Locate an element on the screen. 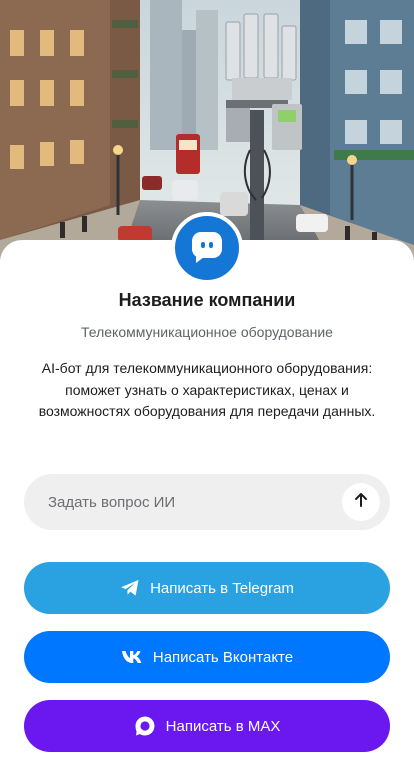 The width and height of the screenshot is (414, 770). vk-button-label: Написать Вконтакте is located at coordinates (223, 657).